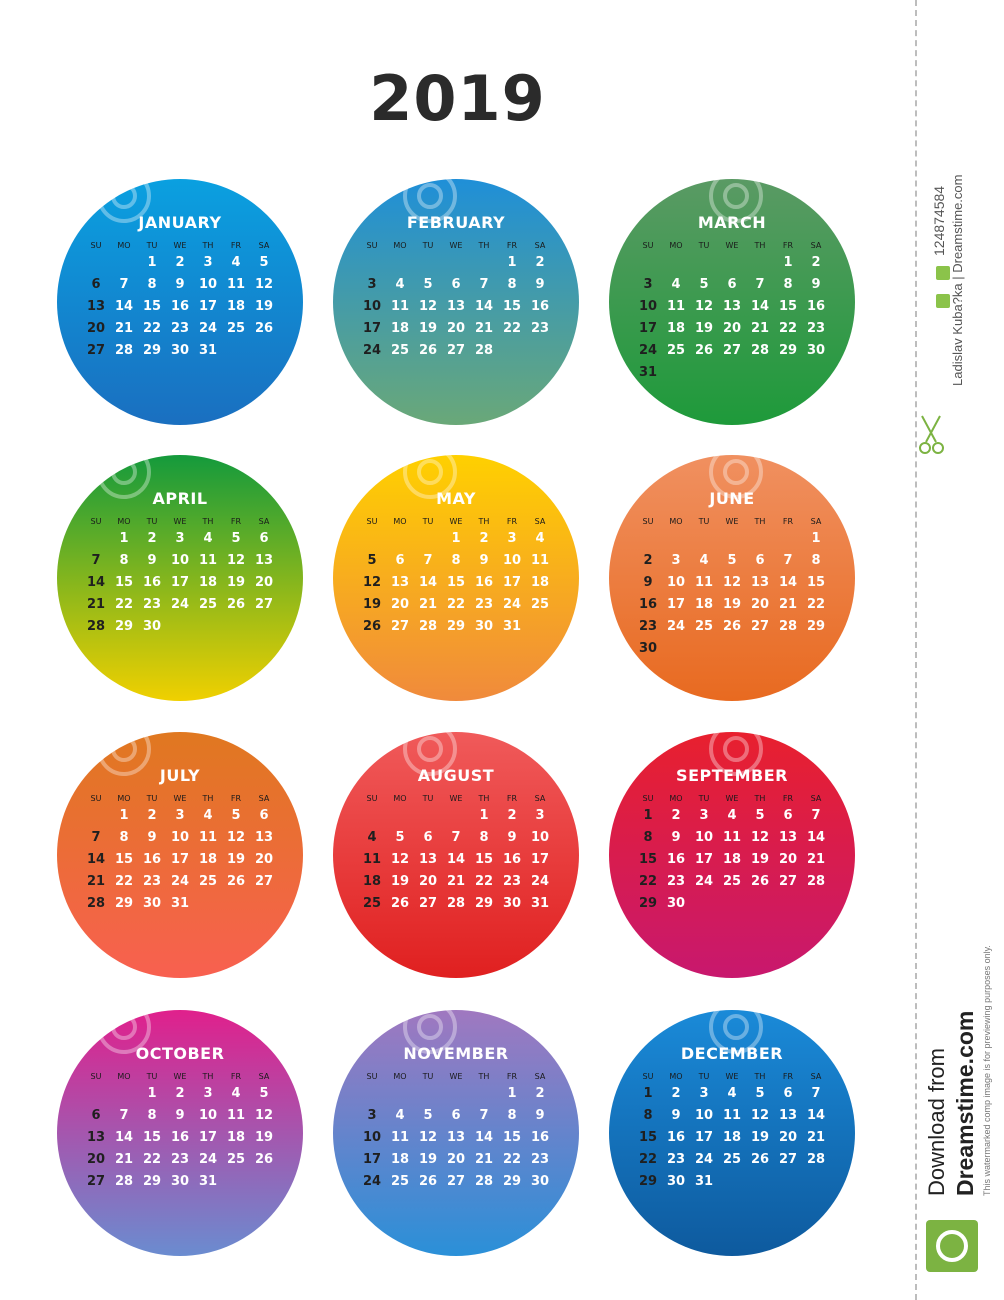 This screenshot has height=1300, width=1004. I want to click on week-row: 6 7 8 9 10 11 12, so click(180, 1116).